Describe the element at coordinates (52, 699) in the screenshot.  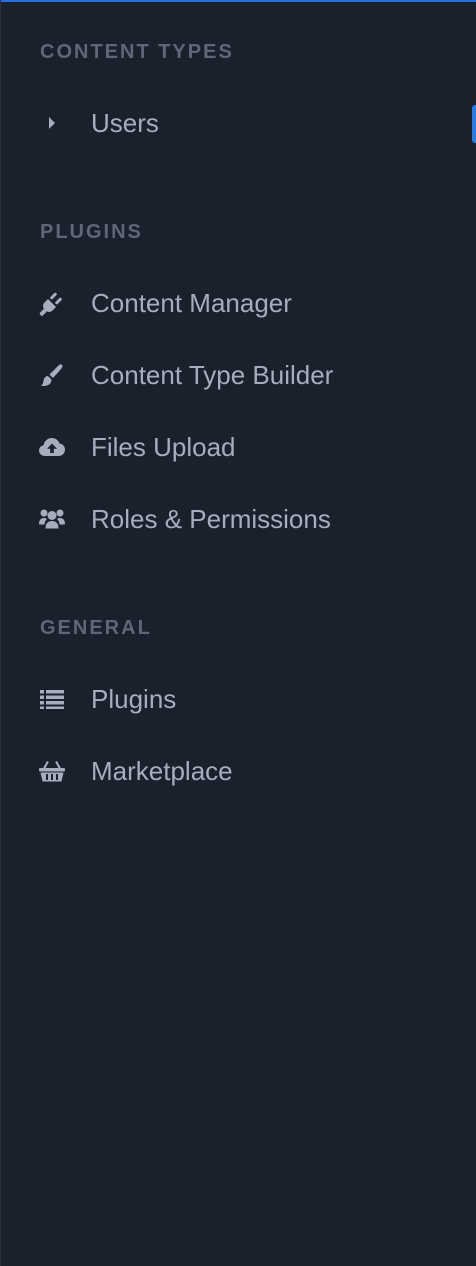
I see `list-icon` at that location.